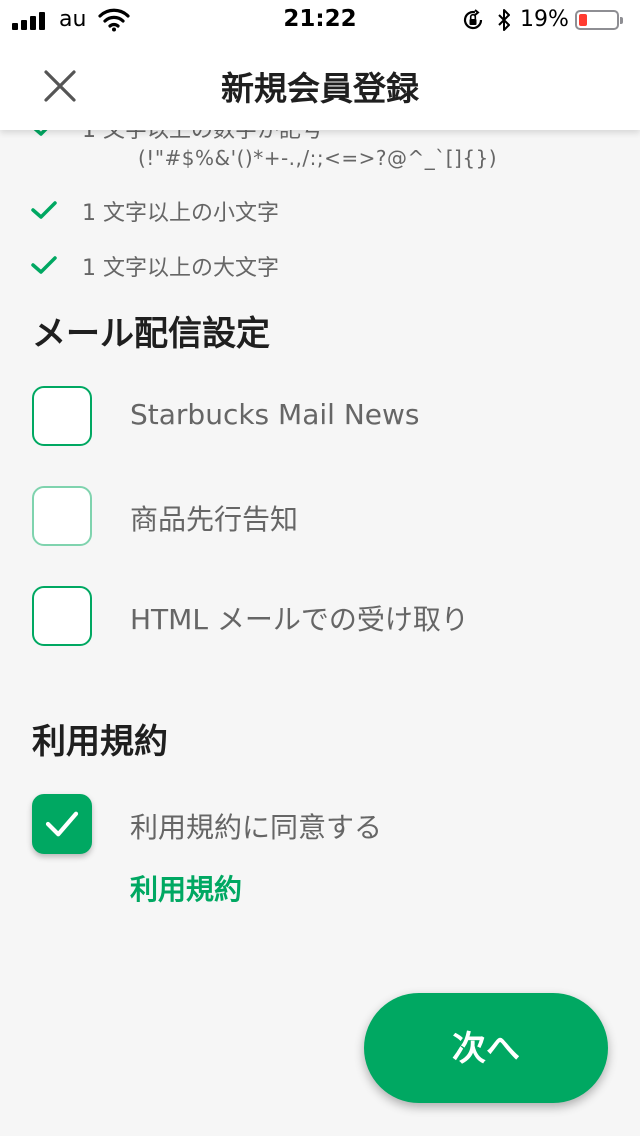  Describe the element at coordinates (320, 88) in the screenshot. I see `page-title: 新規会員登録` at that location.